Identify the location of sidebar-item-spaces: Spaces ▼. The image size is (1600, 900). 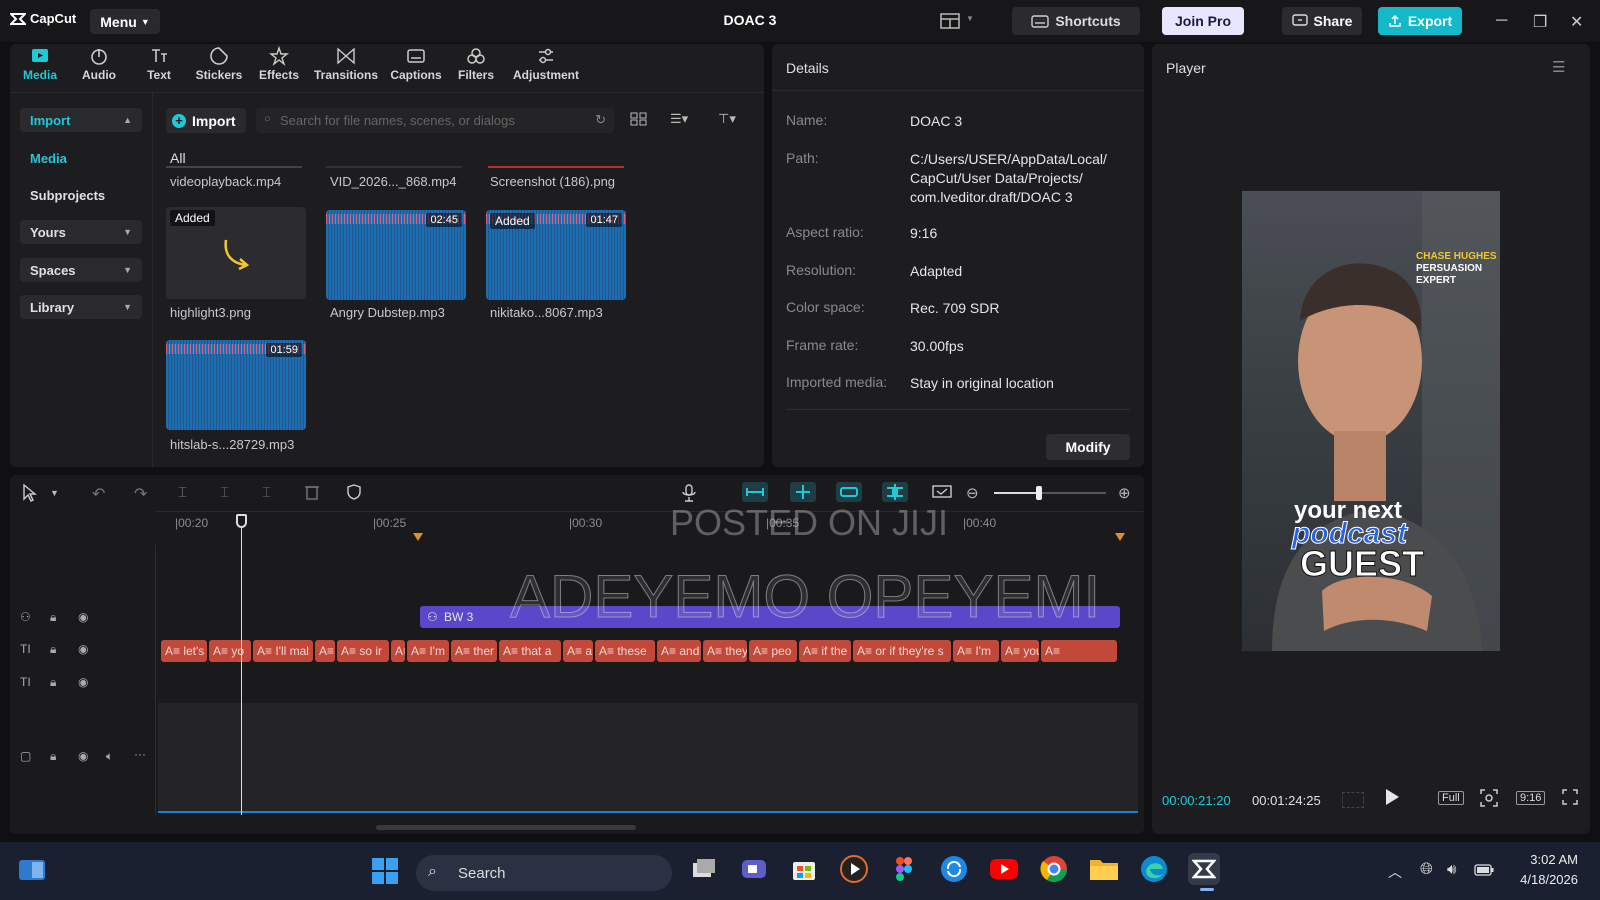
(81, 270).